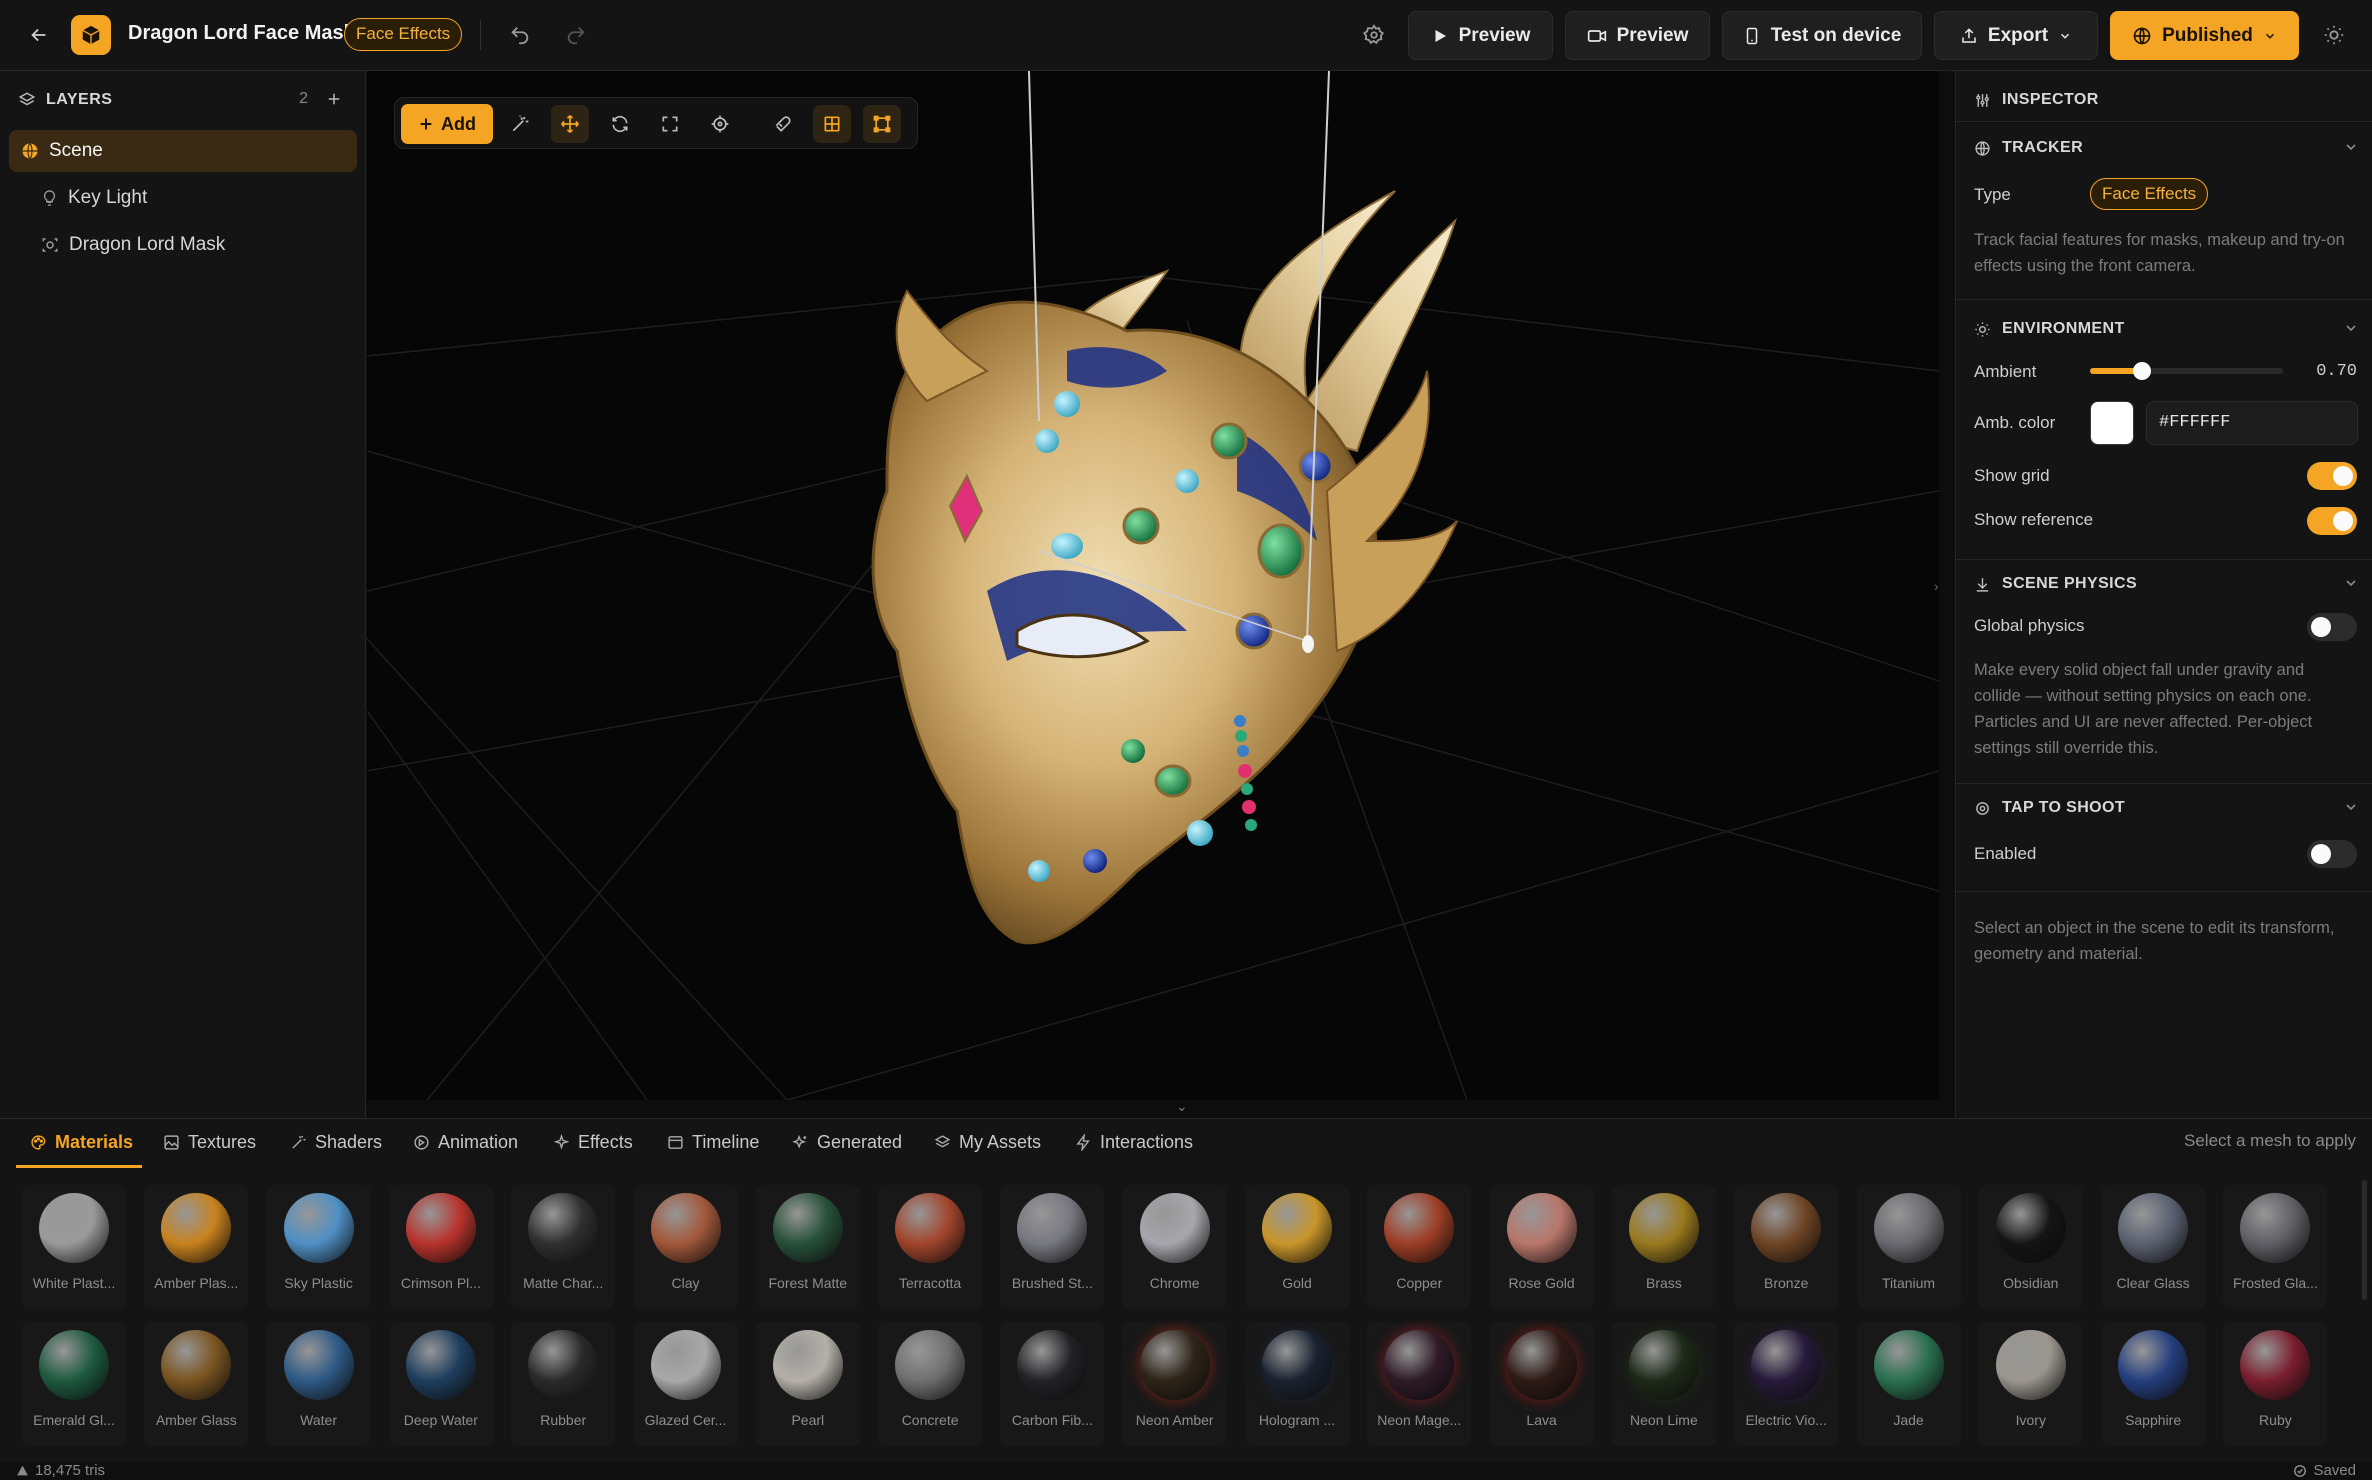 This screenshot has height=1480, width=2372. What do you see at coordinates (1541, 1384) in the screenshot?
I see `material-swatch: Lava` at bounding box center [1541, 1384].